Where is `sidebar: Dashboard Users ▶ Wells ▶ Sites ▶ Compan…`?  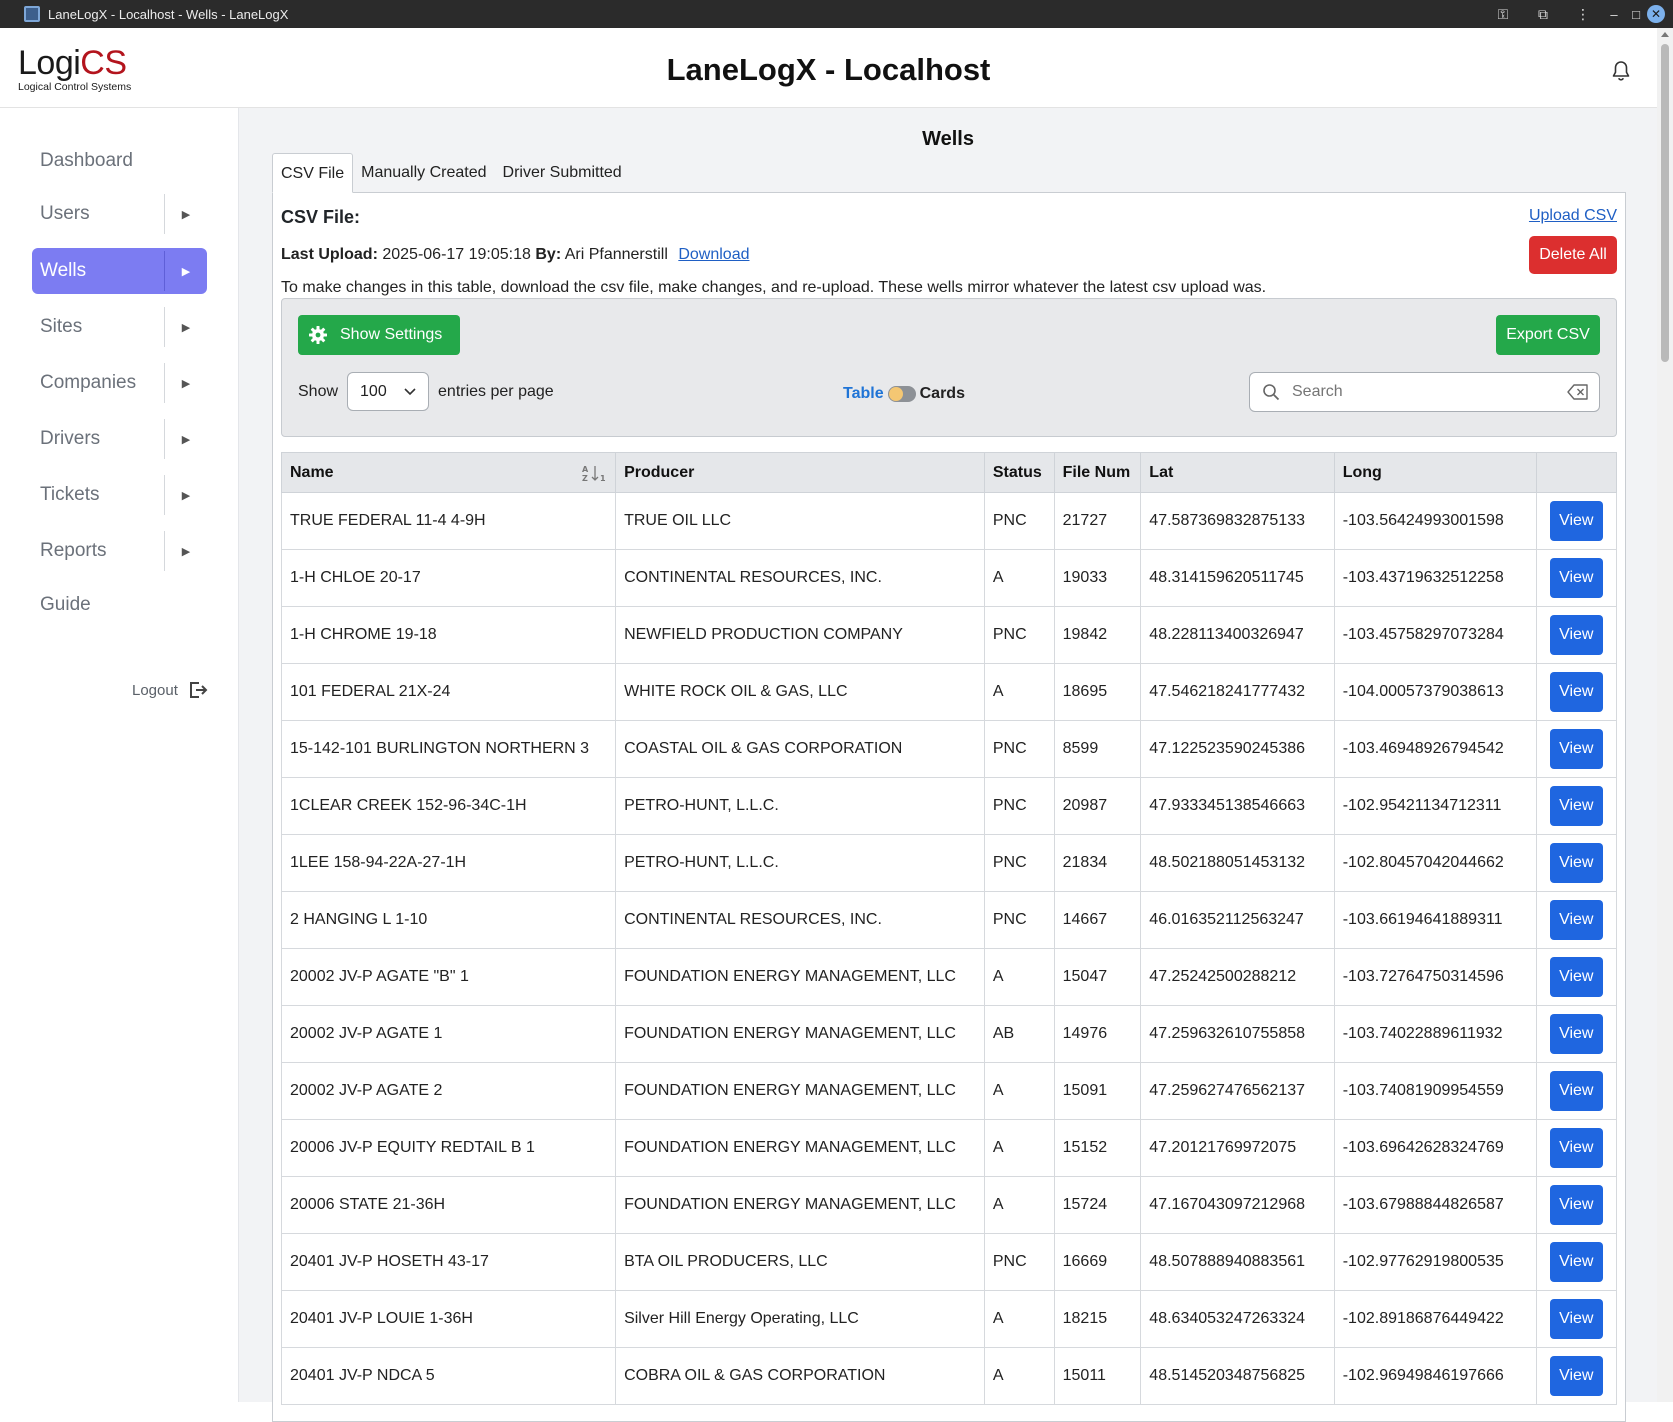 sidebar: Dashboard Users ▶ Wells ▶ Sites ▶ Compan… is located at coordinates (119, 755).